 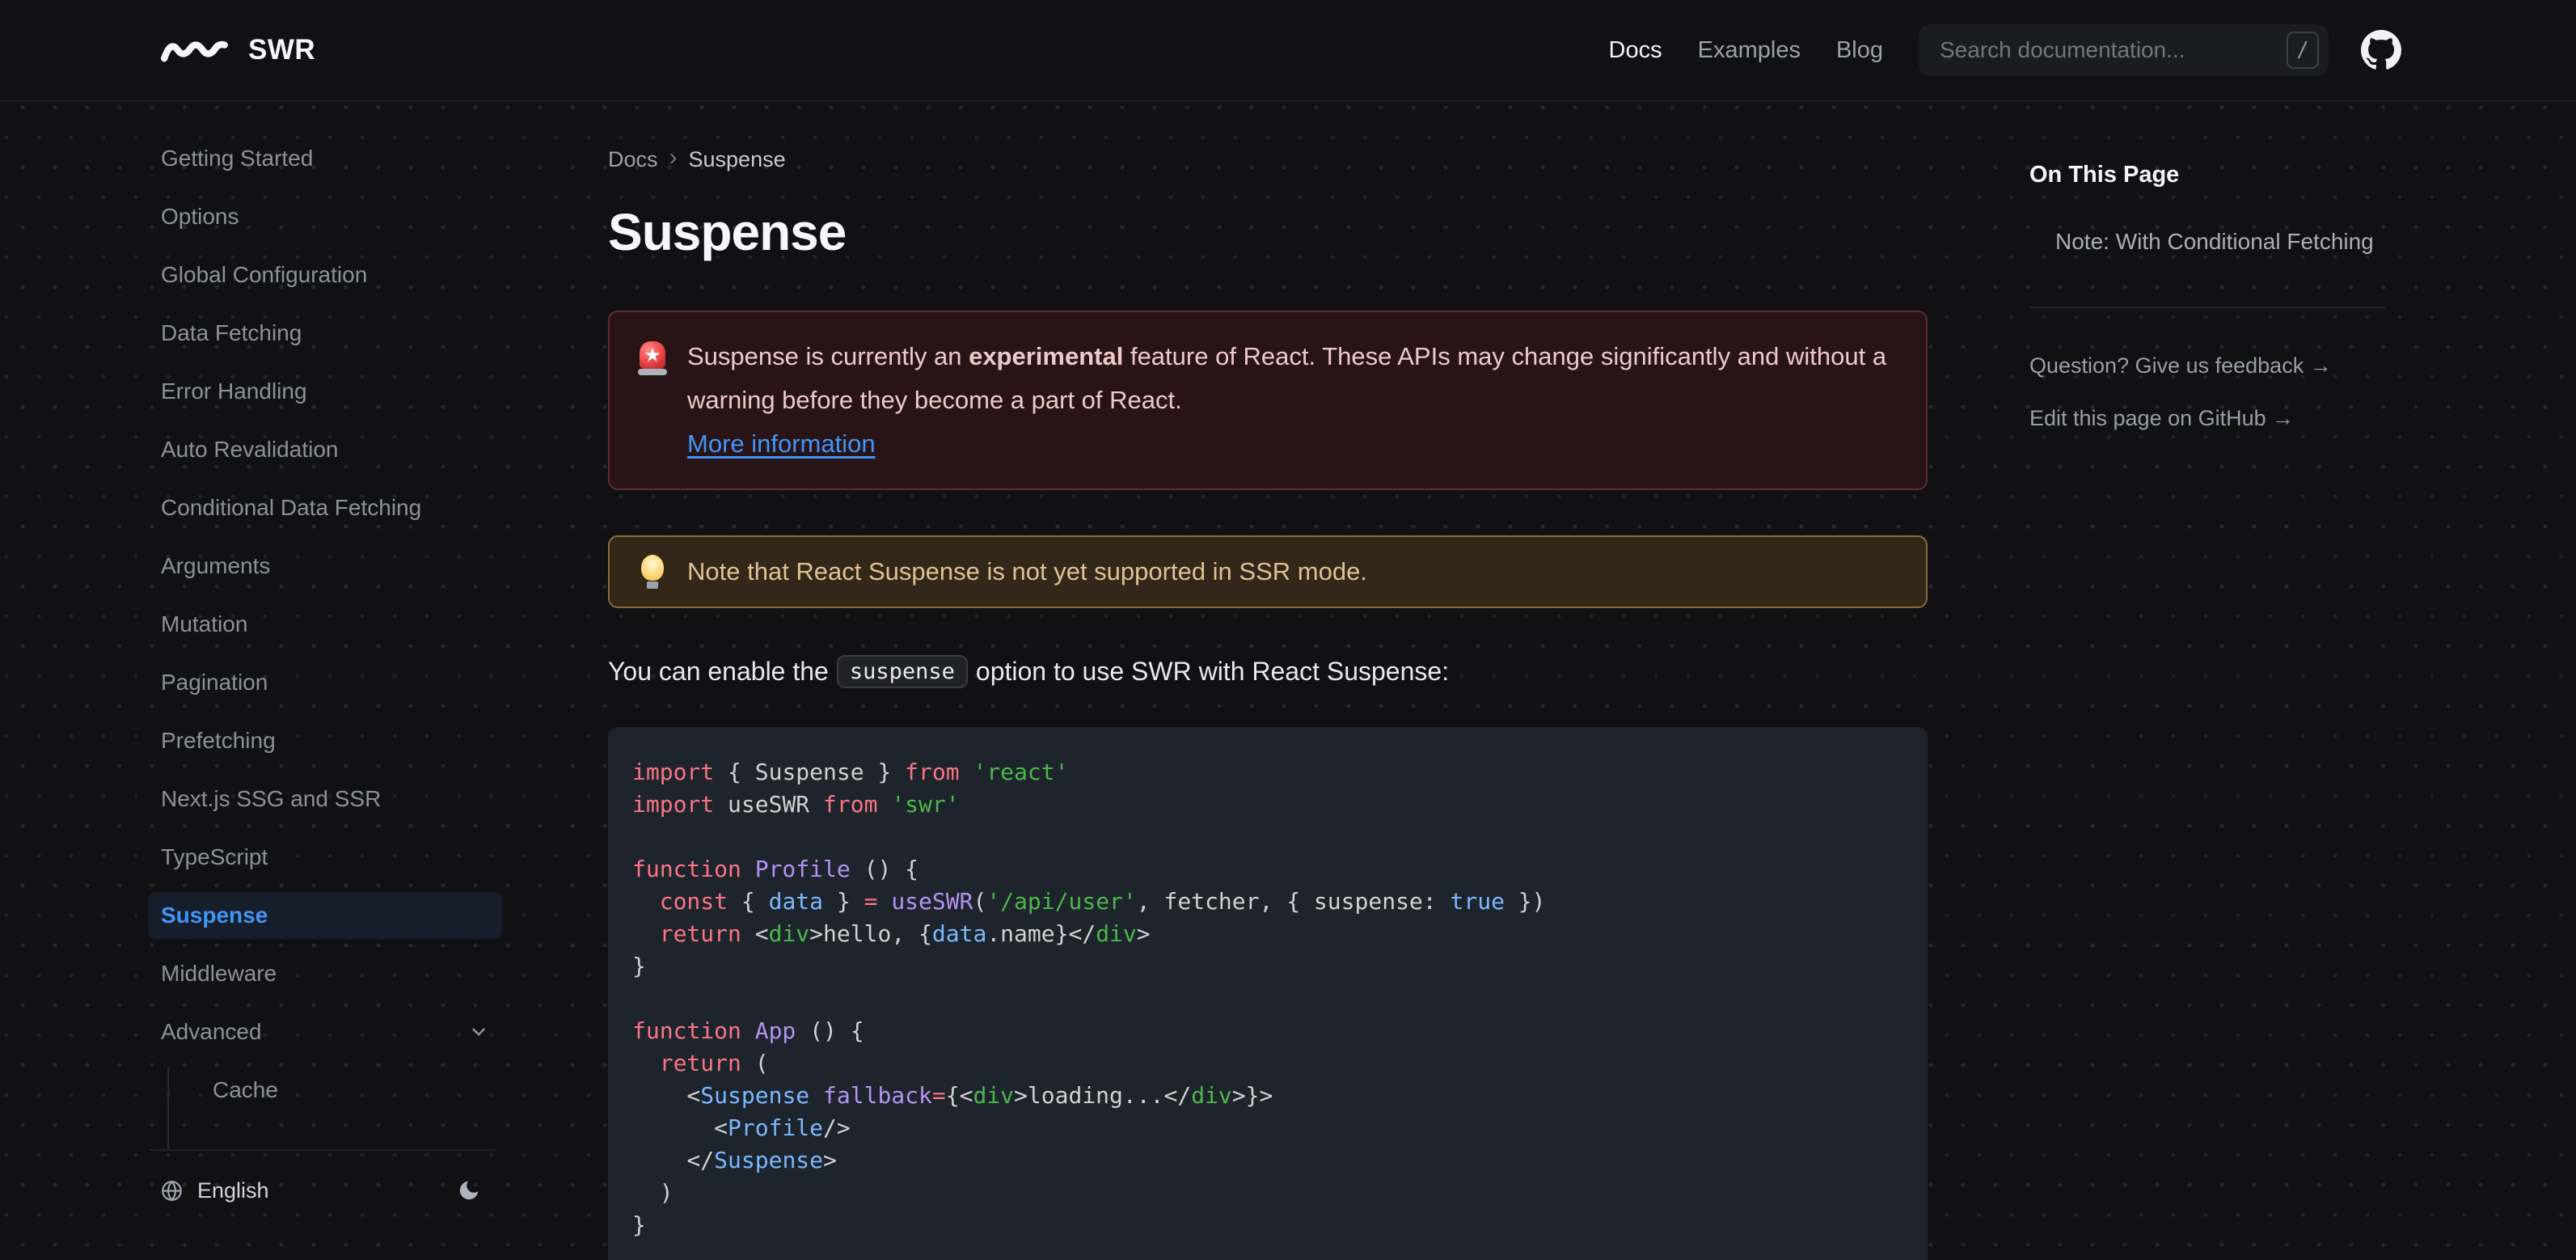 What do you see at coordinates (325, 391) in the screenshot?
I see `sidebar-item-error-handling: Error Handling` at bounding box center [325, 391].